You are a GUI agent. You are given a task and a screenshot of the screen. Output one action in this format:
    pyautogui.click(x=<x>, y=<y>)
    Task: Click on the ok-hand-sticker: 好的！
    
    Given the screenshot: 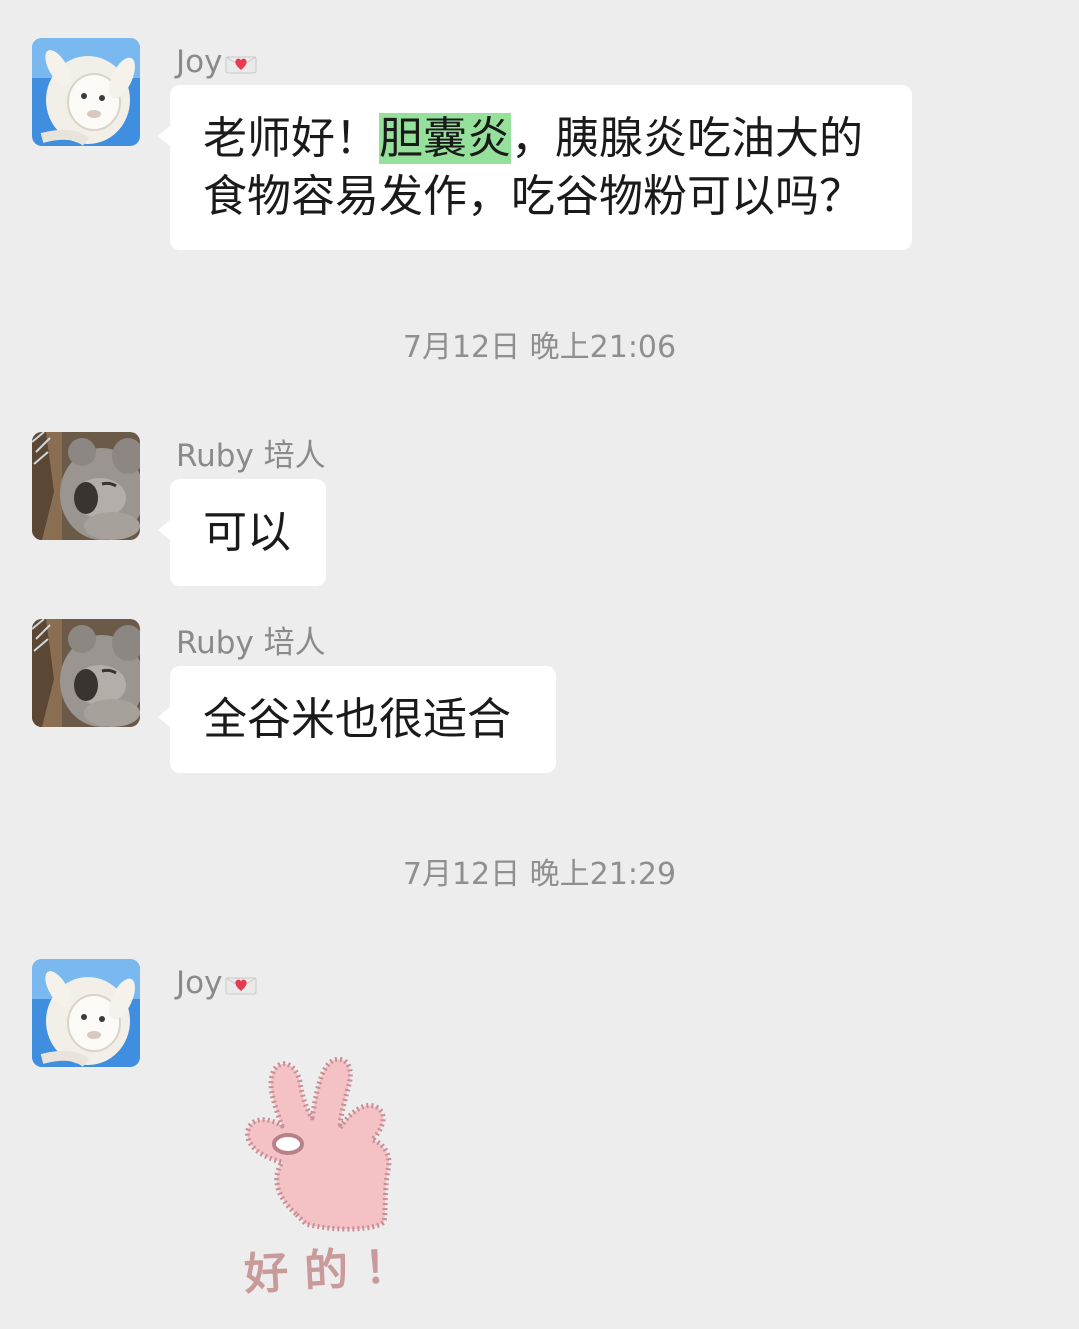 What is the action you would take?
    pyautogui.click(x=336, y=1173)
    